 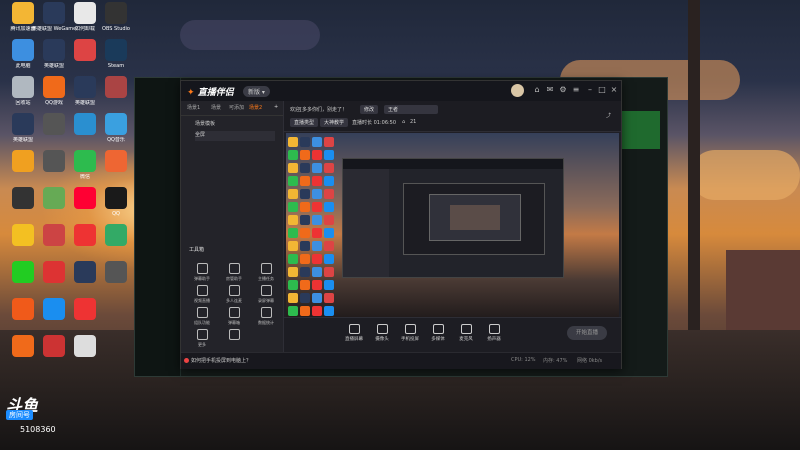 I want to click on message-icon: ✉, so click(x=550, y=90).